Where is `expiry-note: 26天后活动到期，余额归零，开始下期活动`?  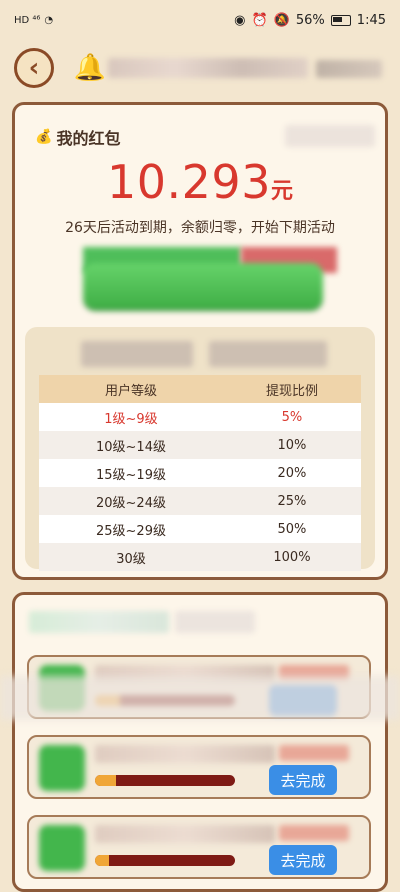
expiry-note: 26天后活动到期，余额归零，开始下期活动 is located at coordinates (200, 228).